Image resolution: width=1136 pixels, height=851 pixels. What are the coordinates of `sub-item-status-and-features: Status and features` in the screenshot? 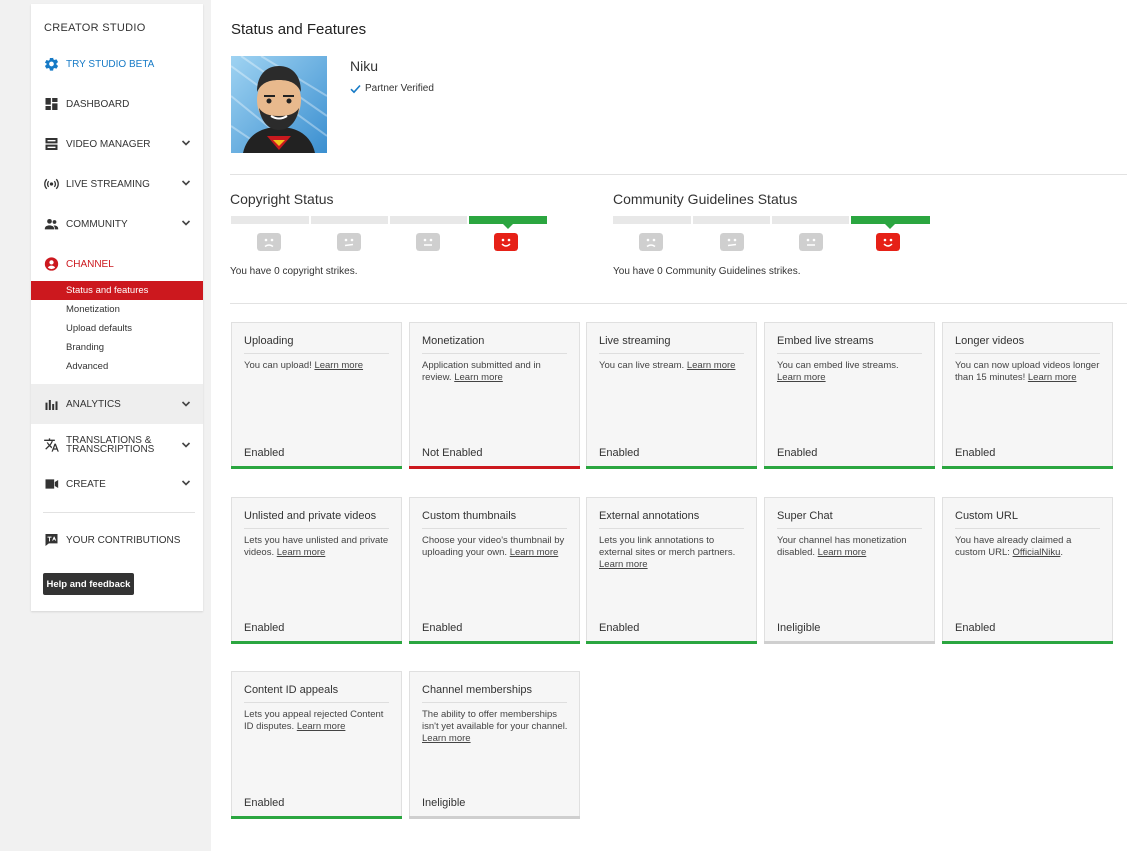 It's located at (117, 290).